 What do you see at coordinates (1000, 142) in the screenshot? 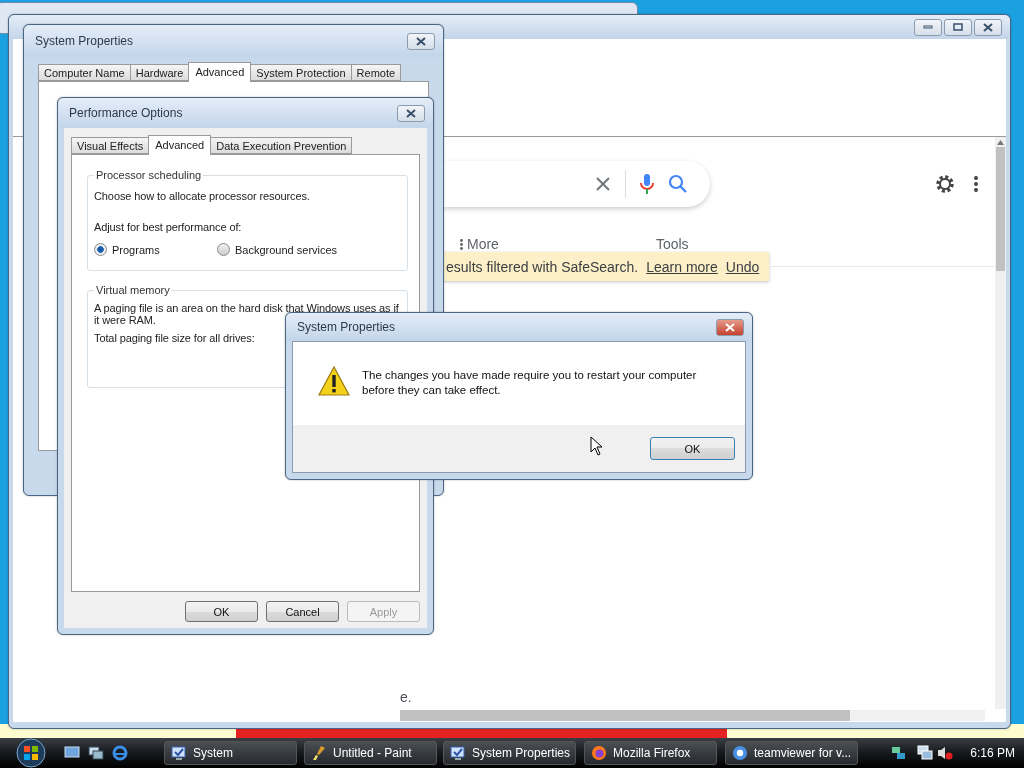
I see `scroll-up-icon` at bounding box center [1000, 142].